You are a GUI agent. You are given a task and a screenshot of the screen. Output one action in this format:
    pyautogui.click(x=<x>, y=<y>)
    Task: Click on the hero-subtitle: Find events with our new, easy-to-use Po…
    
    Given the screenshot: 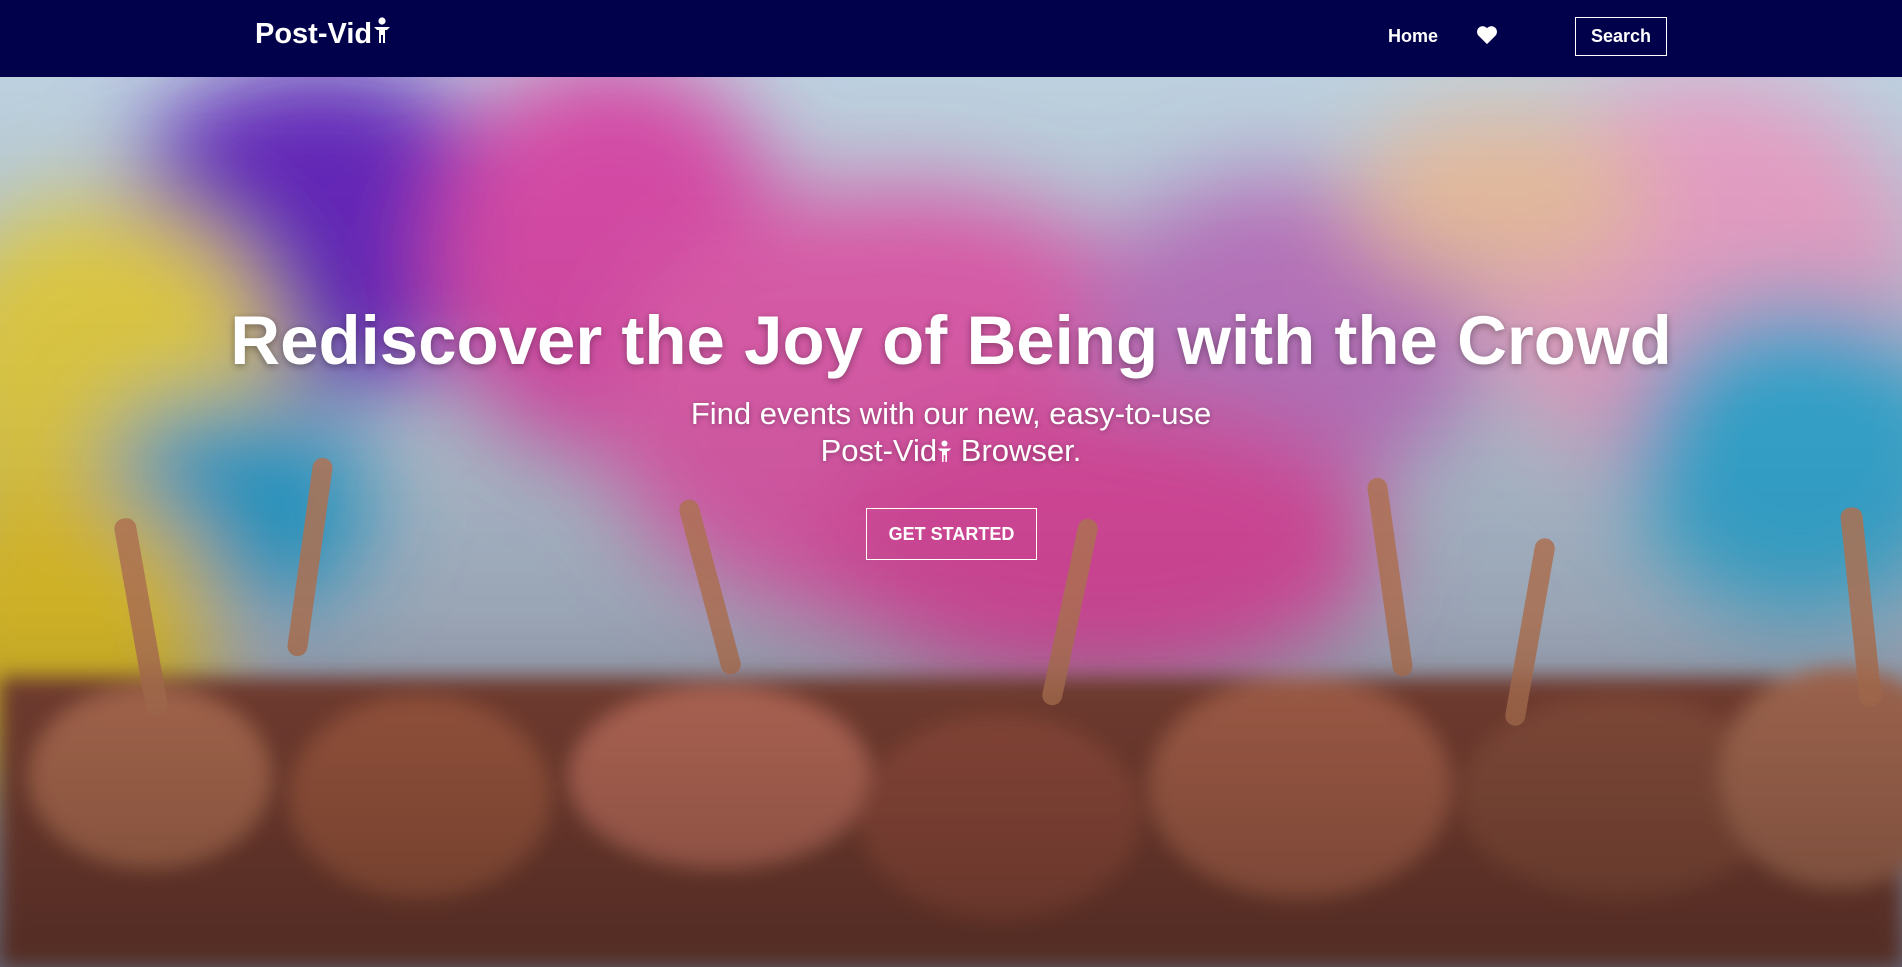 What is the action you would take?
    pyautogui.click(x=951, y=432)
    